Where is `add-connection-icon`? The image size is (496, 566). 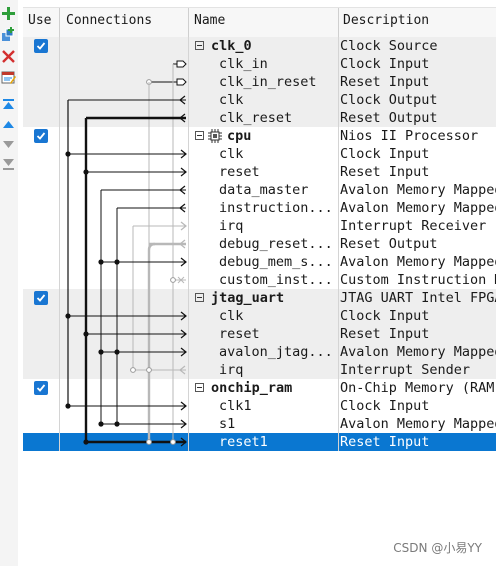 add-connection-icon is located at coordinates (8, 34).